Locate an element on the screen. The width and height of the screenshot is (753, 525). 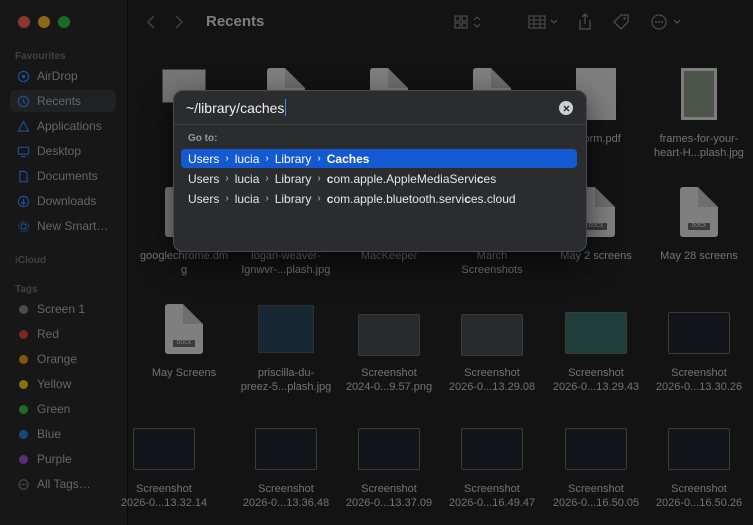
divider is located at coordinates (380, 124).